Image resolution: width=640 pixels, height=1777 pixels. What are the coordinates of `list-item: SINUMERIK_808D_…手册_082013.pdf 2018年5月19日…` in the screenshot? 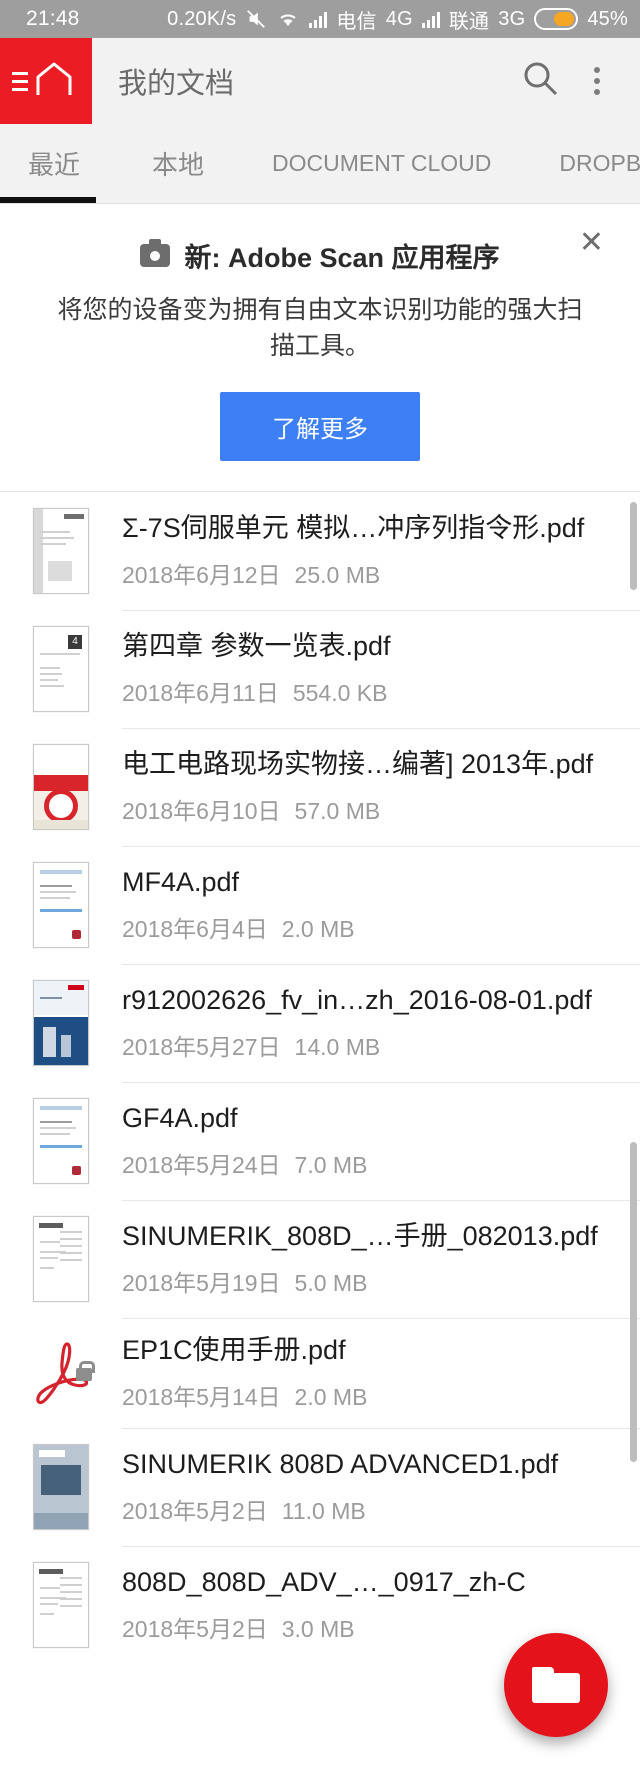 It's located at (320, 1259).